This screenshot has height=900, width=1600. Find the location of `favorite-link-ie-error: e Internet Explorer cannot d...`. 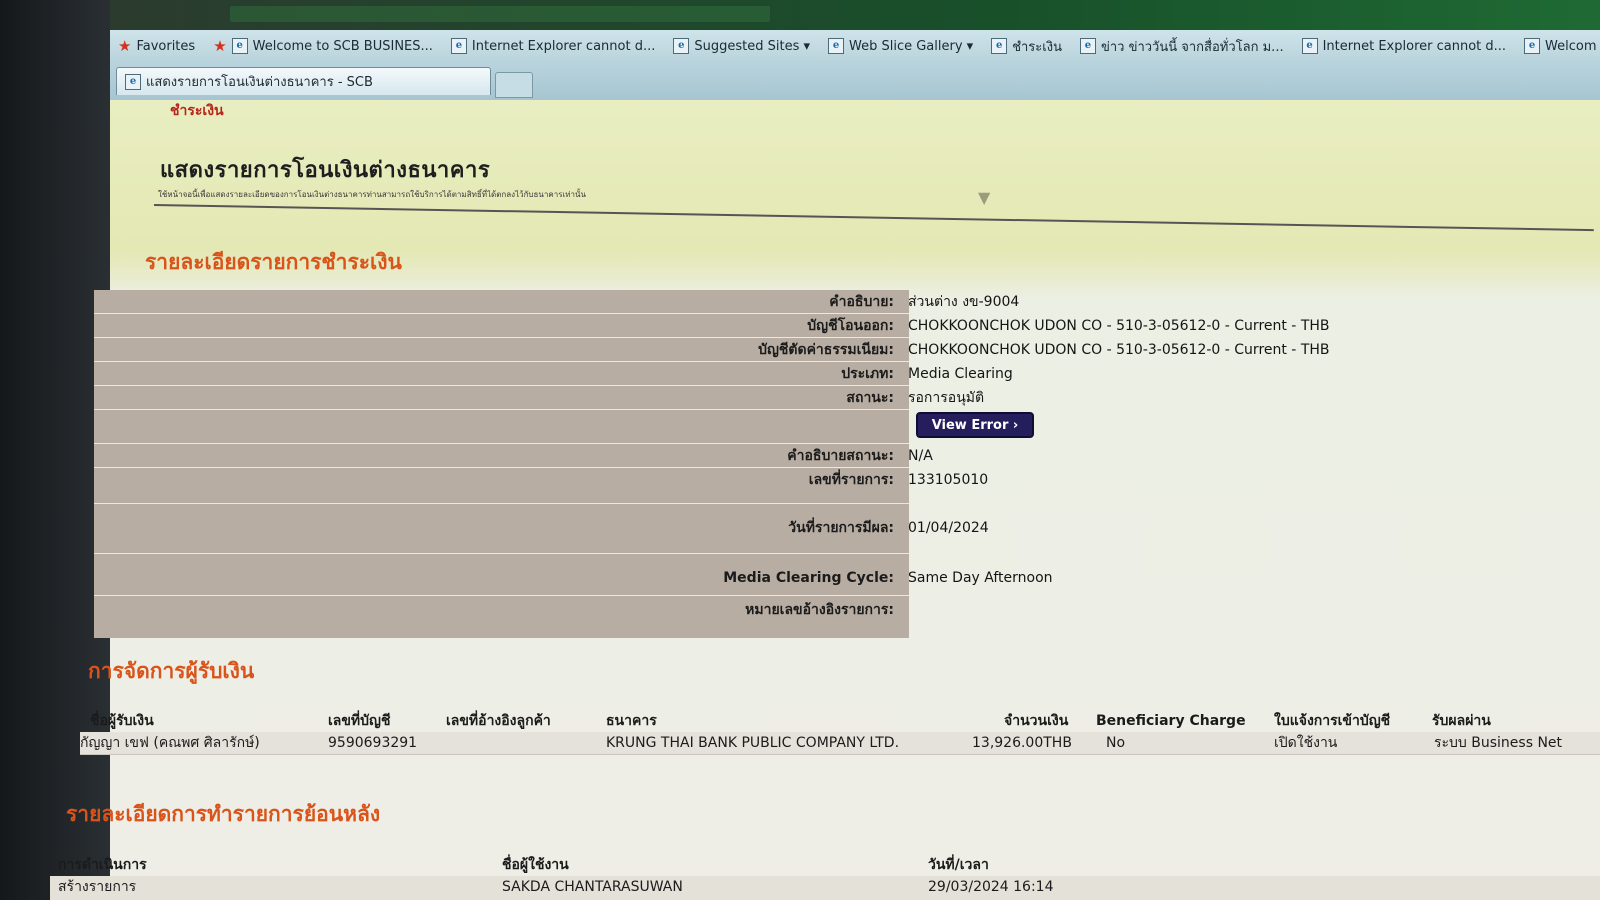

favorite-link-ie-error: e Internet Explorer cannot d... is located at coordinates (552, 46).